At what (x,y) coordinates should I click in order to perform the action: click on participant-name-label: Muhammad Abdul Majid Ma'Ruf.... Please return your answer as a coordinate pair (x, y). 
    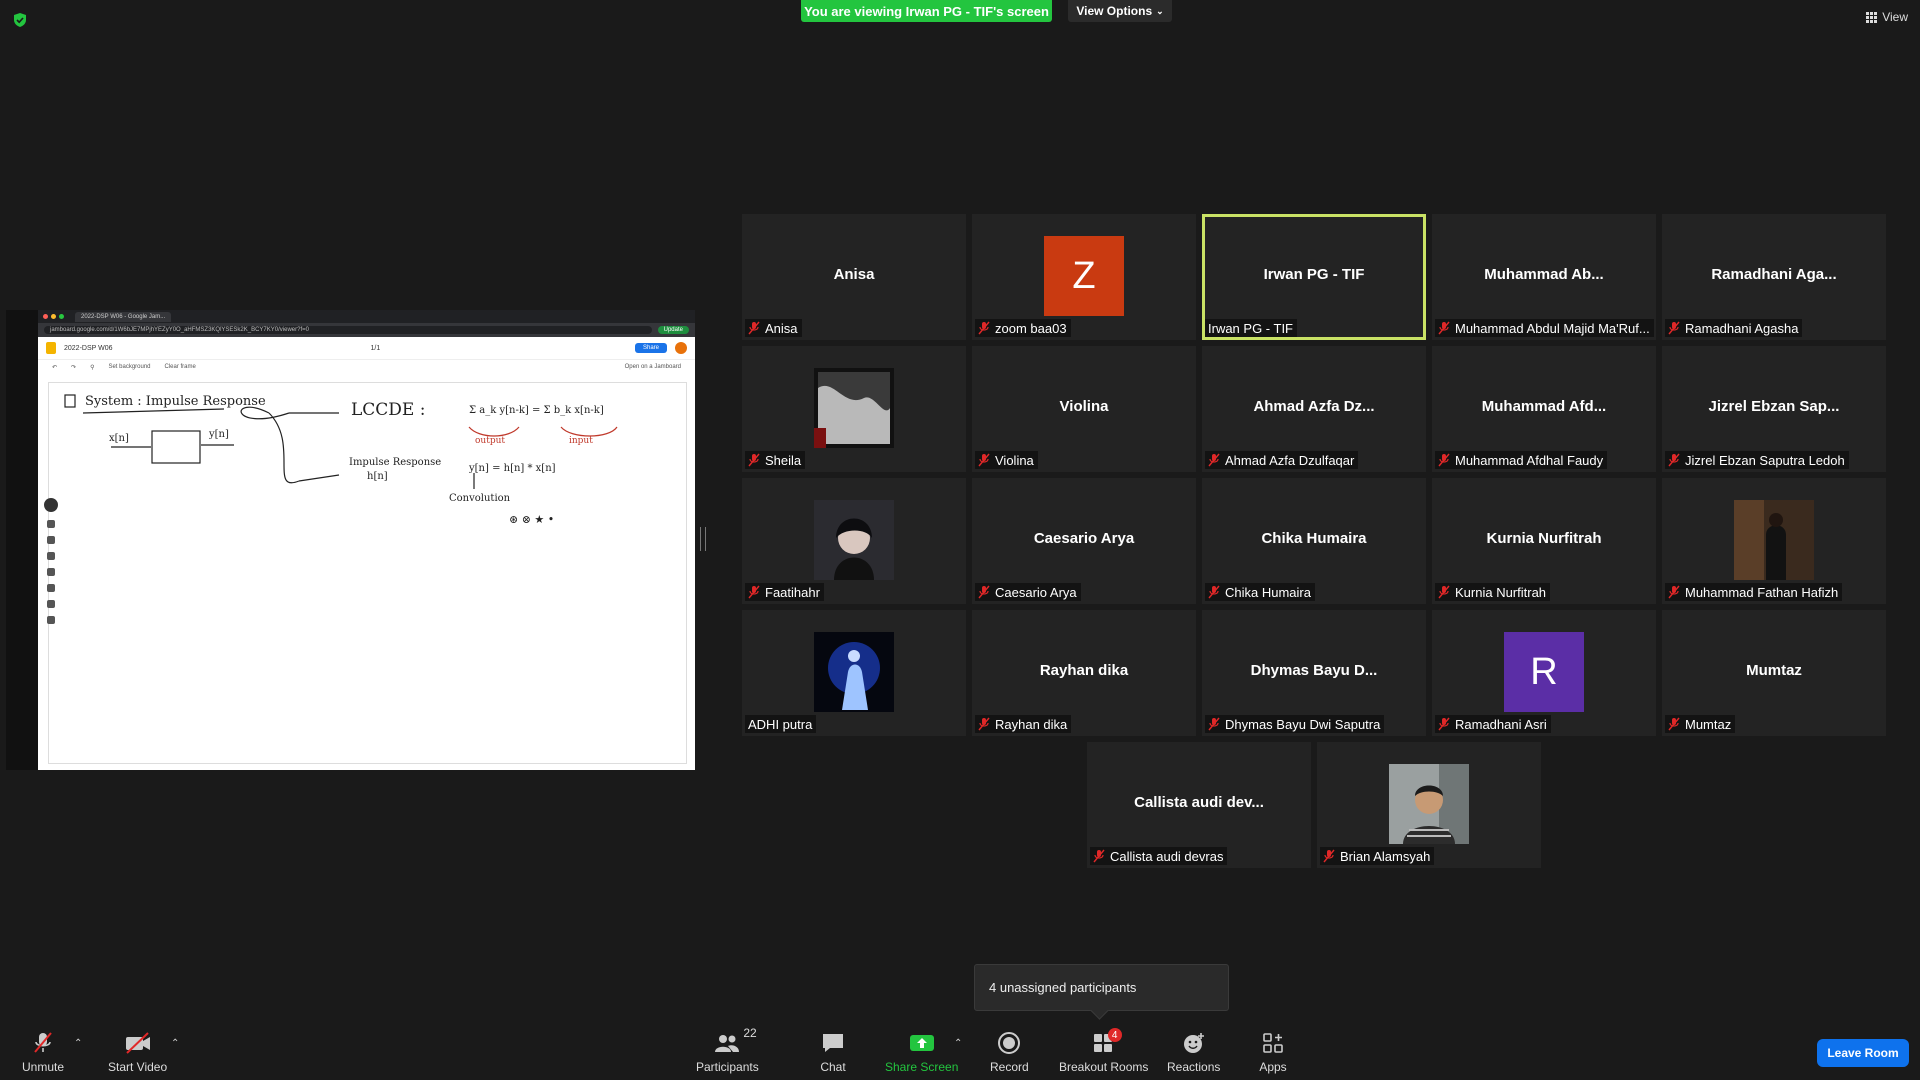
    Looking at the image, I should click on (1544, 328).